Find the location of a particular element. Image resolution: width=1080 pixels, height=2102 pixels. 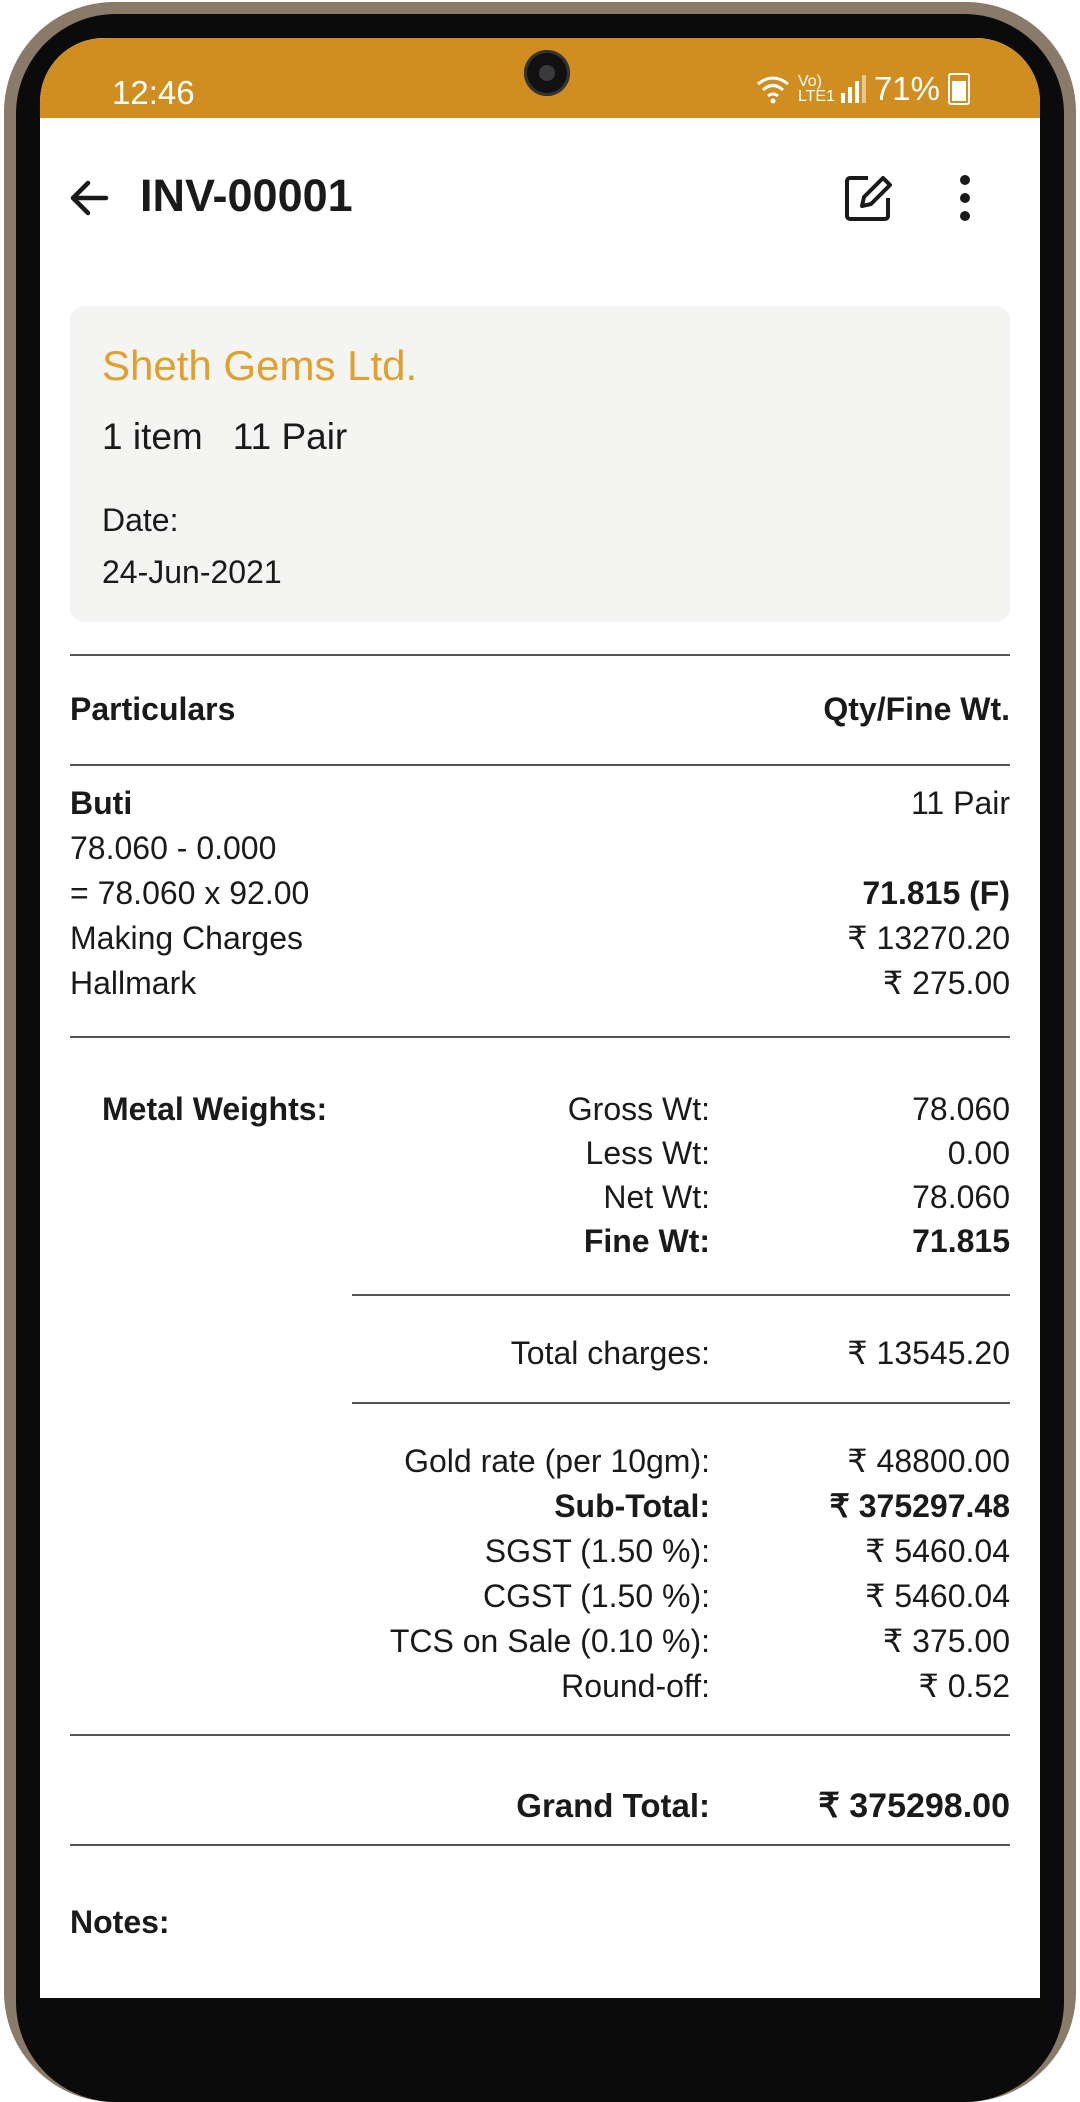

party-summary: 1 item 11 Pair is located at coordinates (224, 437).